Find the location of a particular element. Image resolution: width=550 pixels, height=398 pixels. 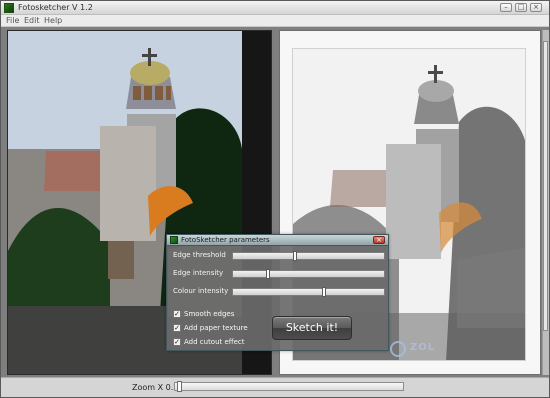

zoom-slider is located at coordinates (289, 386).